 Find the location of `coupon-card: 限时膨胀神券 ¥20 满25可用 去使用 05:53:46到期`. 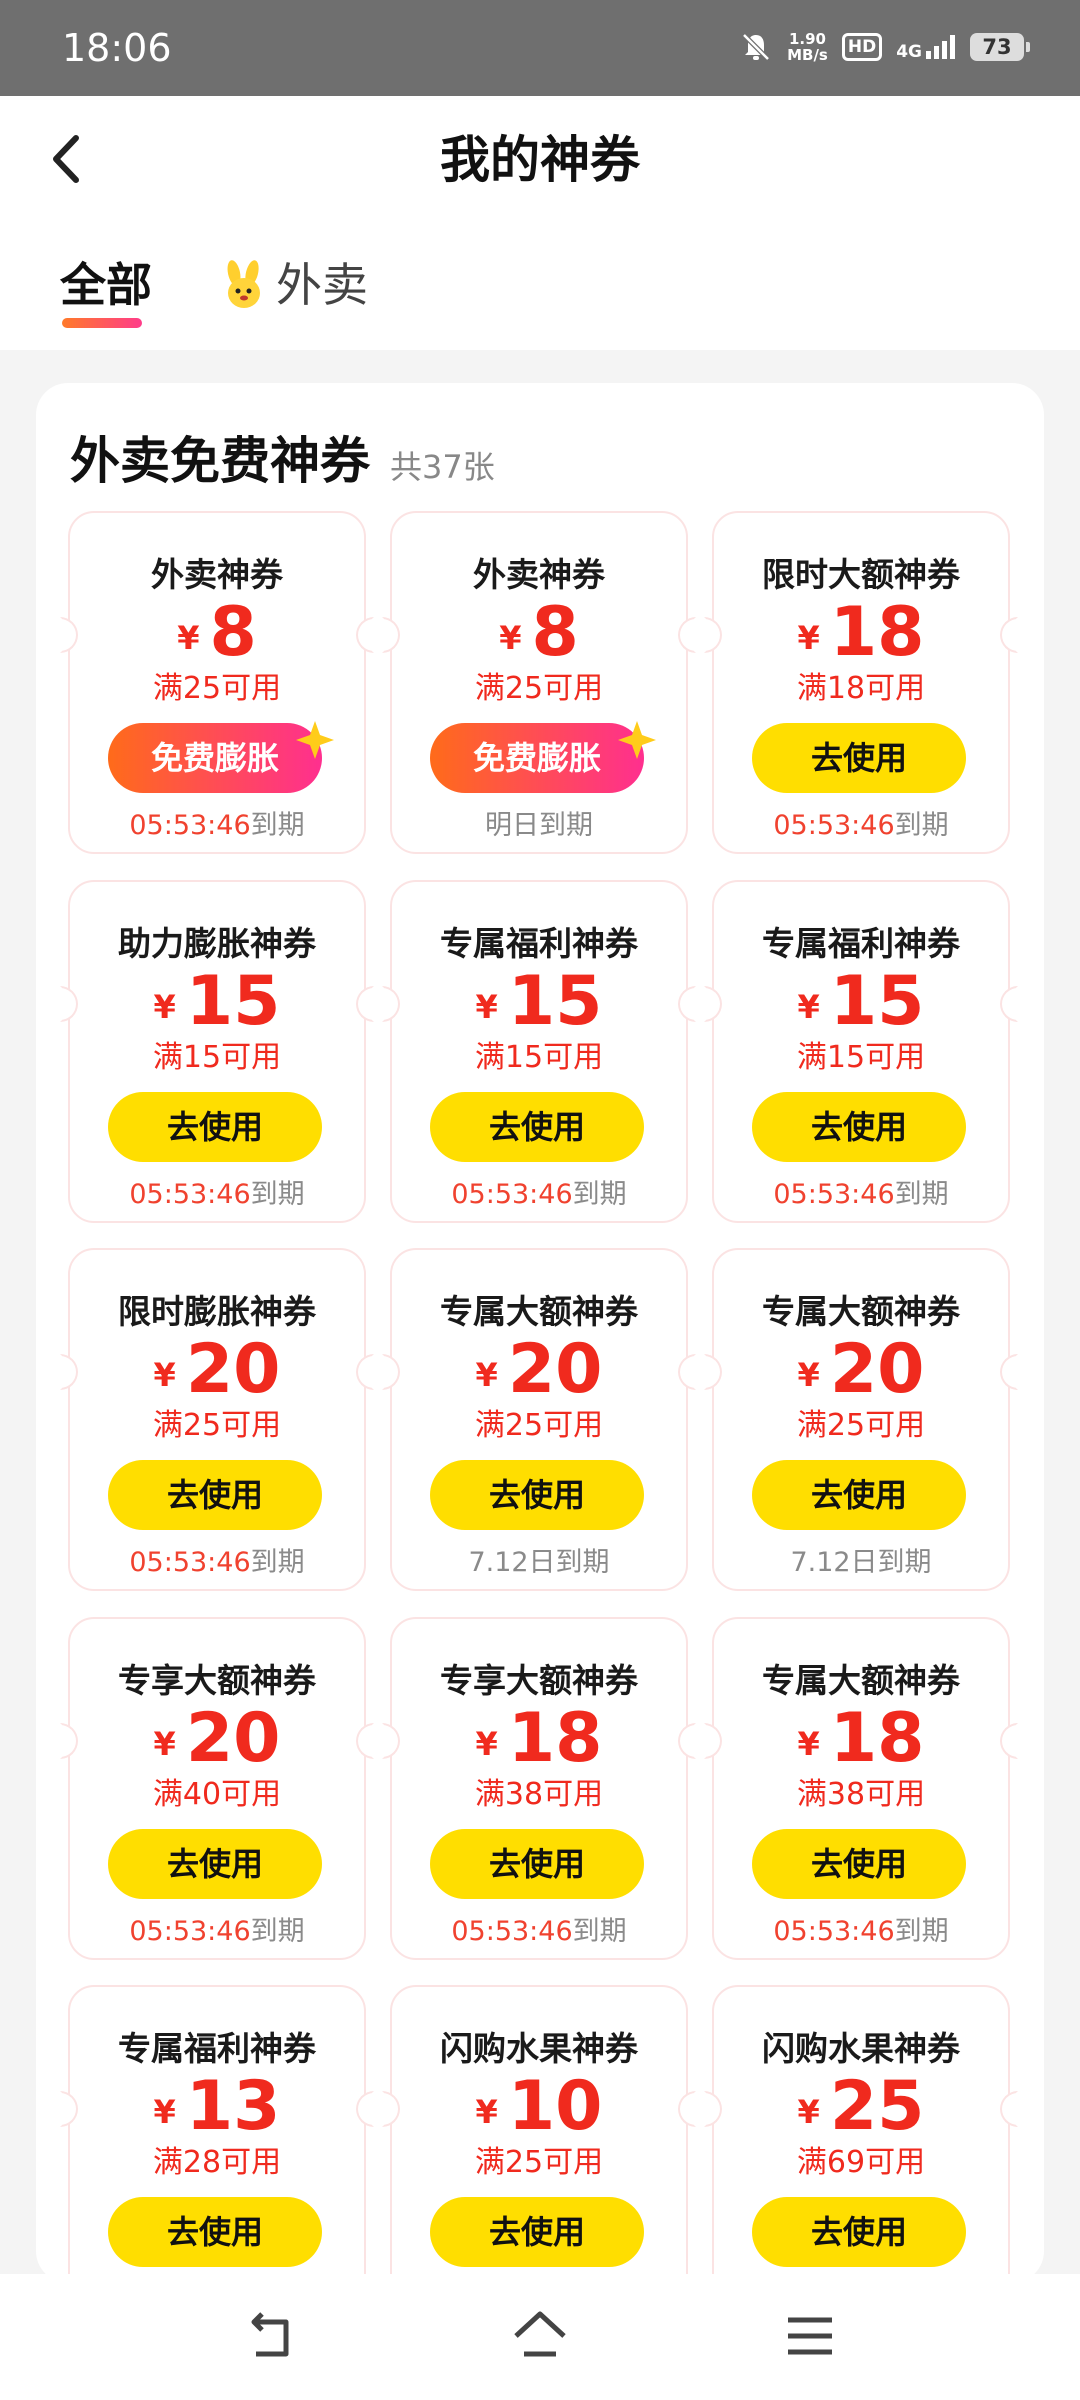

coupon-card: 限时膨胀神券 ¥20 满25可用 去使用 05:53:46到期 is located at coordinates (217, 1419).